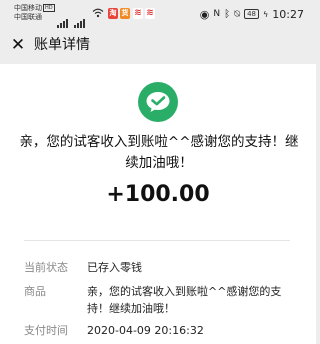 This screenshot has height=344, width=320. Describe the element at coordinates (80, 18) in the screenshot. I see `signal-2-icon` at that location.